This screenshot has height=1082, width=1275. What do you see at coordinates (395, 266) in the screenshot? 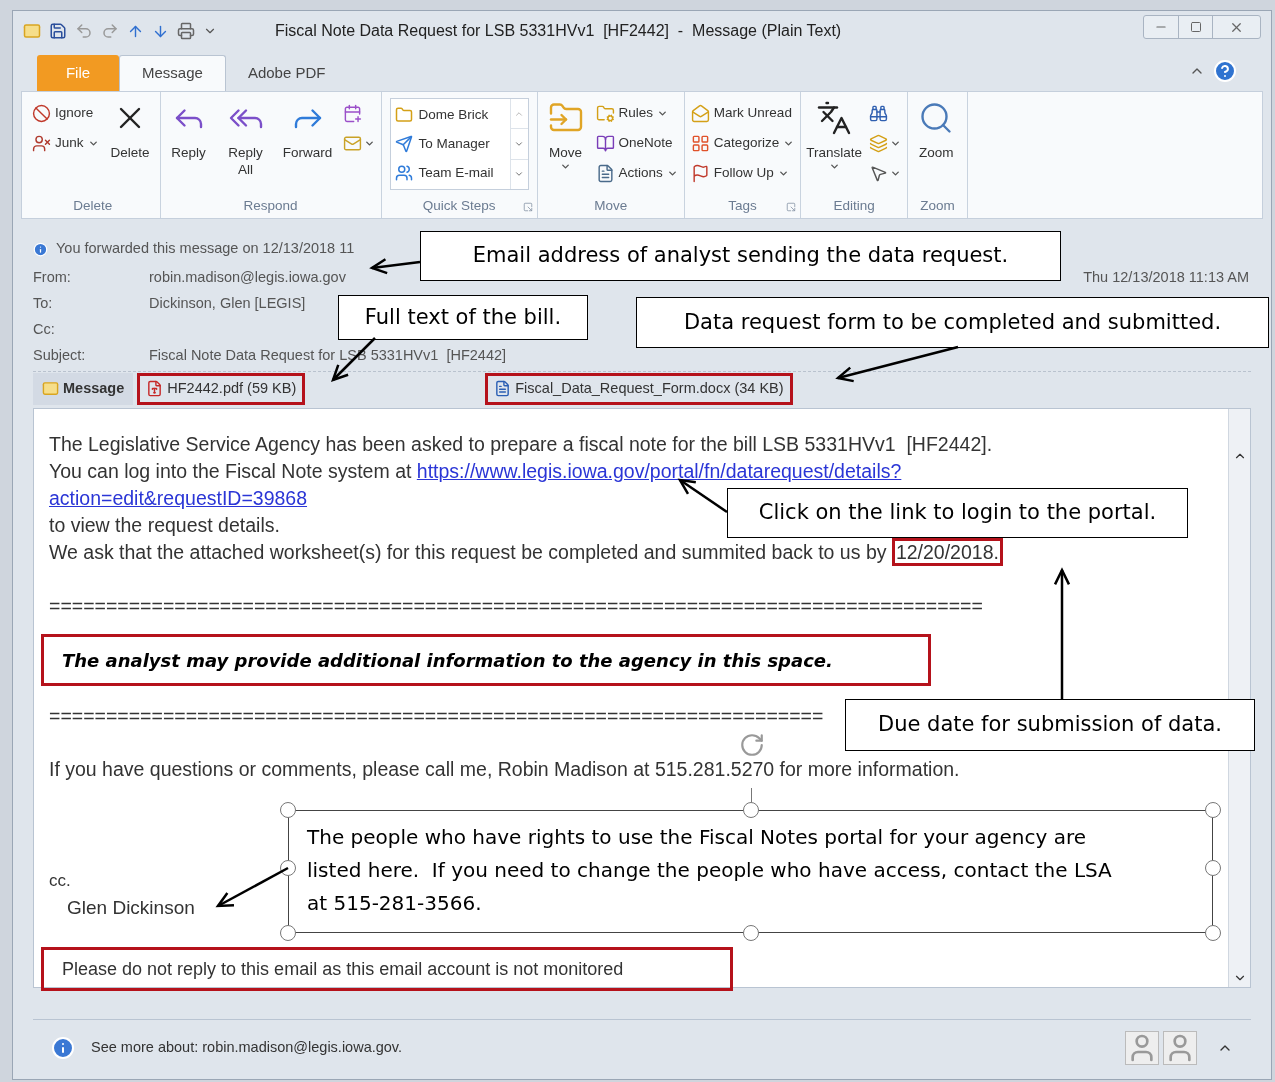
I see `arrow` at bounding box center [395, 266].